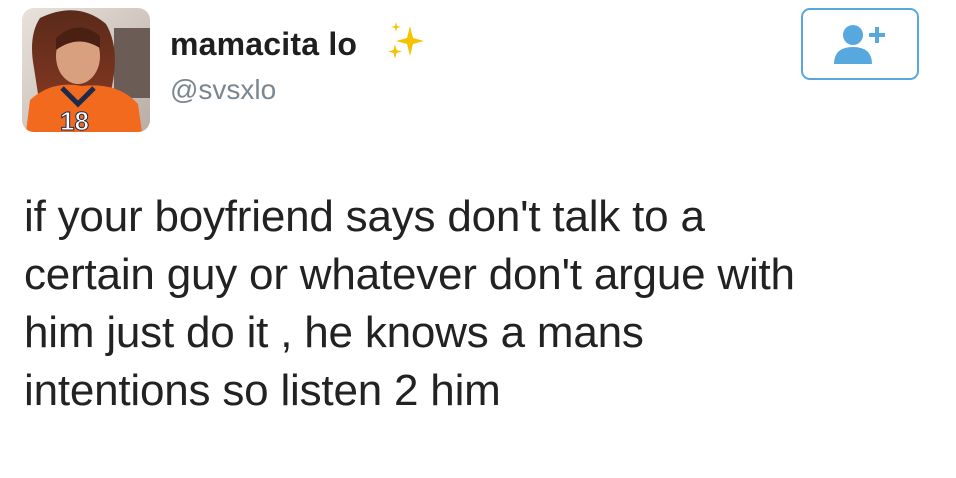 The image size is (956, 478). I want to click on display-name: mamacita lo, so click(263, 44).